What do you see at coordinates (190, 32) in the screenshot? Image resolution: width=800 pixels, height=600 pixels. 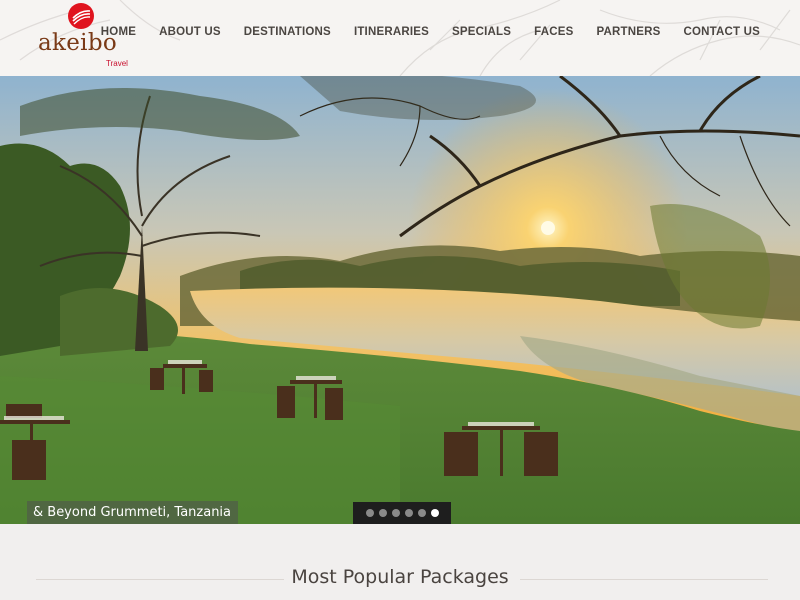 I see `nav-item-about-us: ABOUT US` at bounding box center [190, 32].